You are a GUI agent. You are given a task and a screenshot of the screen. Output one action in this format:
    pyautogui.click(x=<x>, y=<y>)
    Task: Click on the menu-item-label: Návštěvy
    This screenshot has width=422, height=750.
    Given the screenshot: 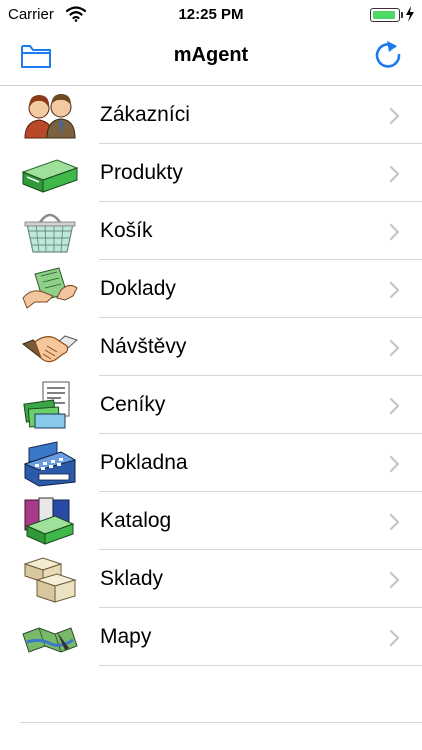 What is the action you would take?
    pyautogui.click(x=143, y=346)
    